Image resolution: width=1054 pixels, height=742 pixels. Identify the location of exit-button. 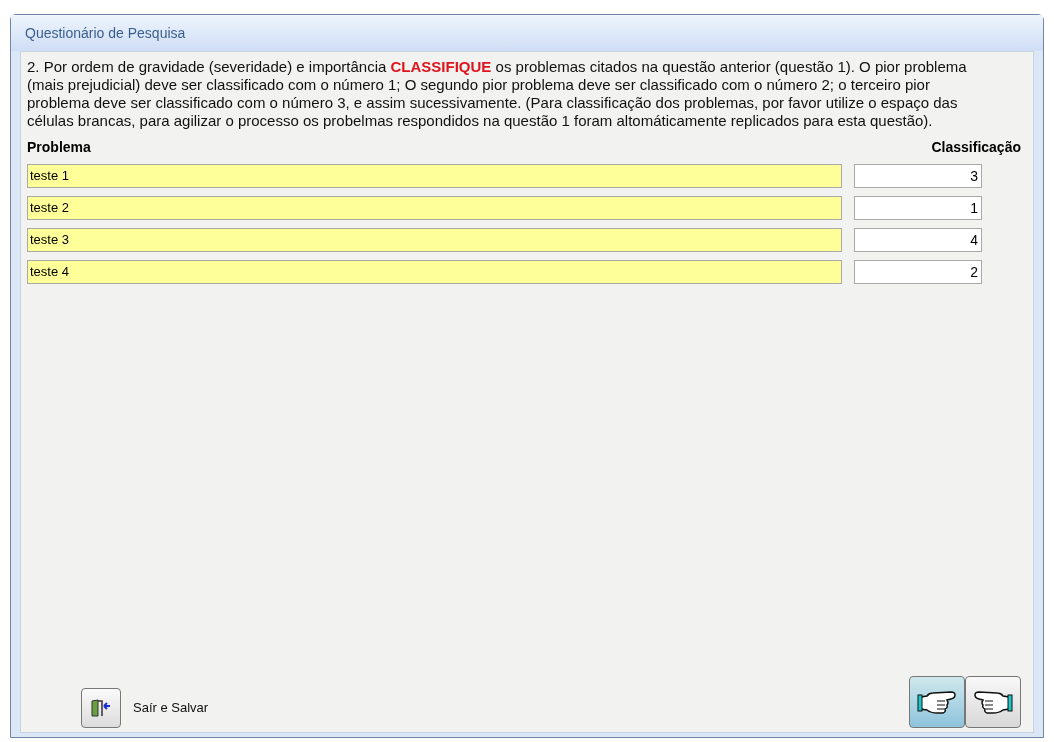
(101, 708).